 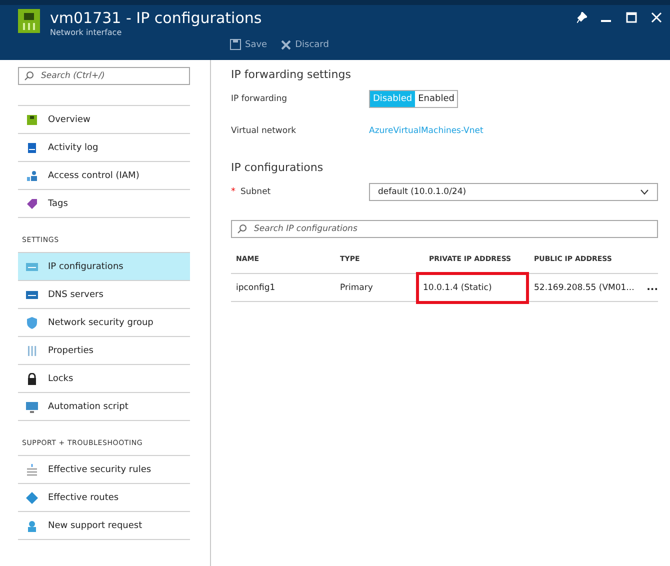 I want to click on sidebar-item: Effective security rules, so click(x=104, y=470).